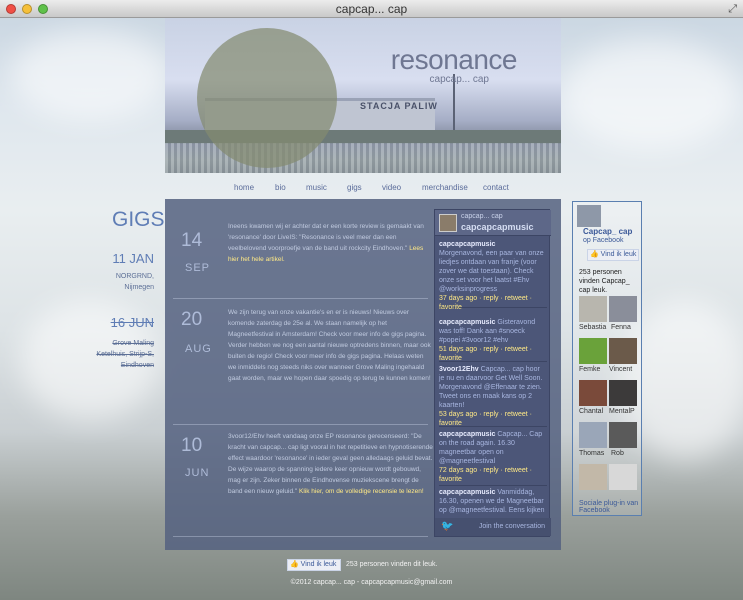 This screenshot has height=600, width=743. Describe the element at coordinates (604, 281) in the screenshot. I see `facebook-like-count: 253 personen vinden Capcap_ cap leuk.` at that location.